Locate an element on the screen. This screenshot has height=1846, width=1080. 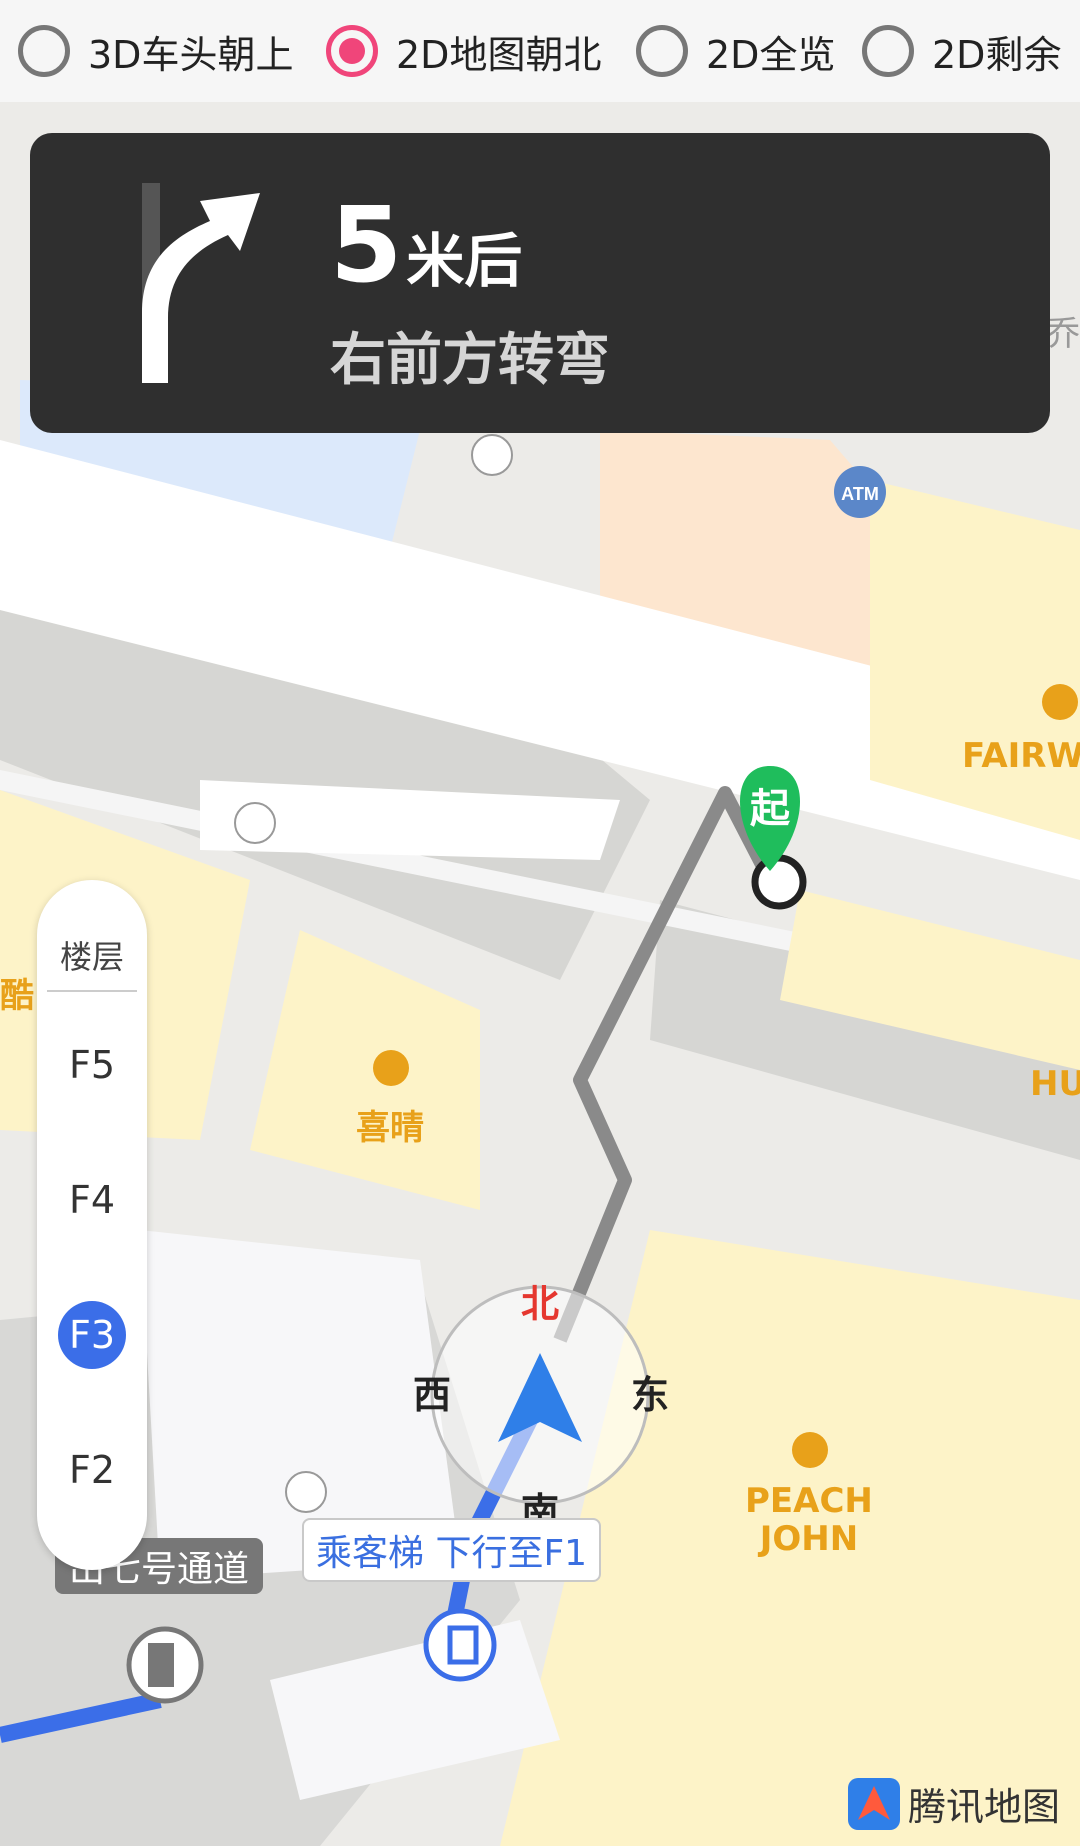
floor-item-f2: F2 is located at coordinates (92, 1470).